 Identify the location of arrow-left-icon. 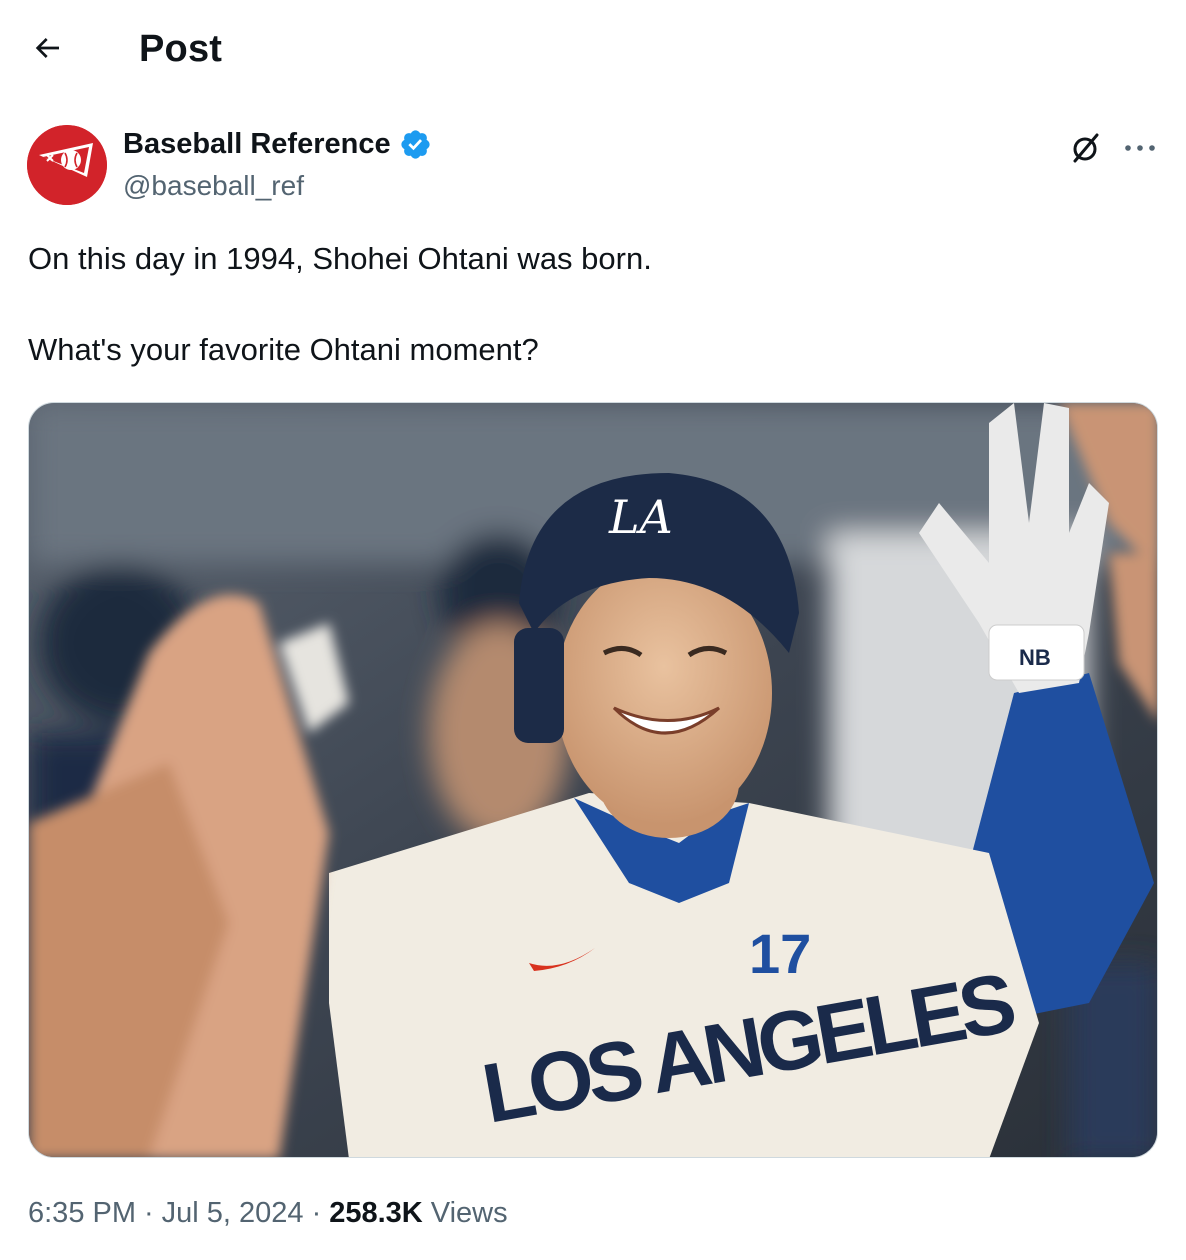
(47, 48).